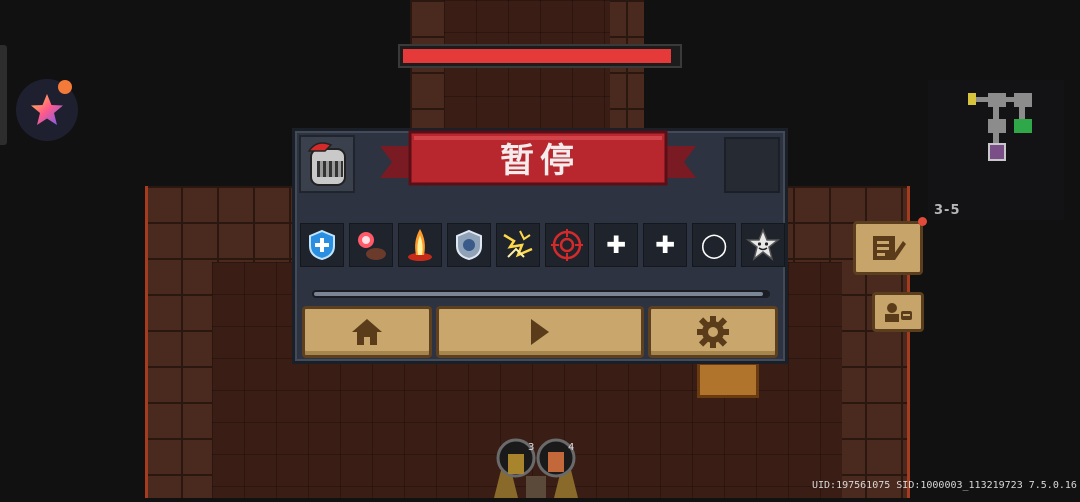 The height and width of the screenshot is (502, 1080). What do you see at coordinates (714, 245) in the screenshot?
I see `ring-buff-icon: ◯` at bounding box center [714, 245].